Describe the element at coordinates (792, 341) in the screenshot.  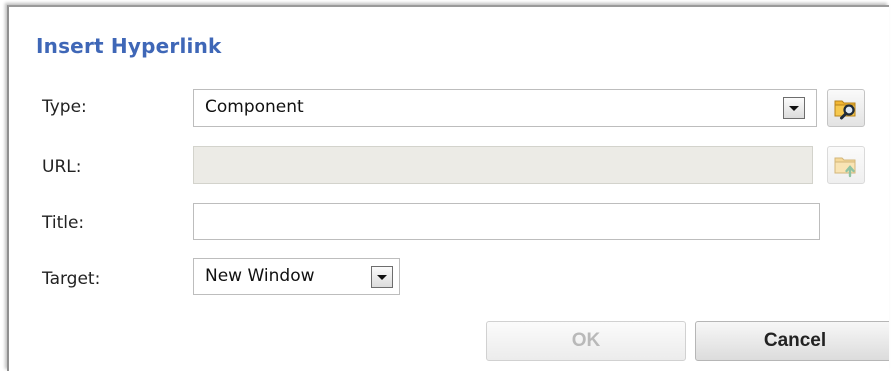
I see `cancel-button: Cancel` at that location.